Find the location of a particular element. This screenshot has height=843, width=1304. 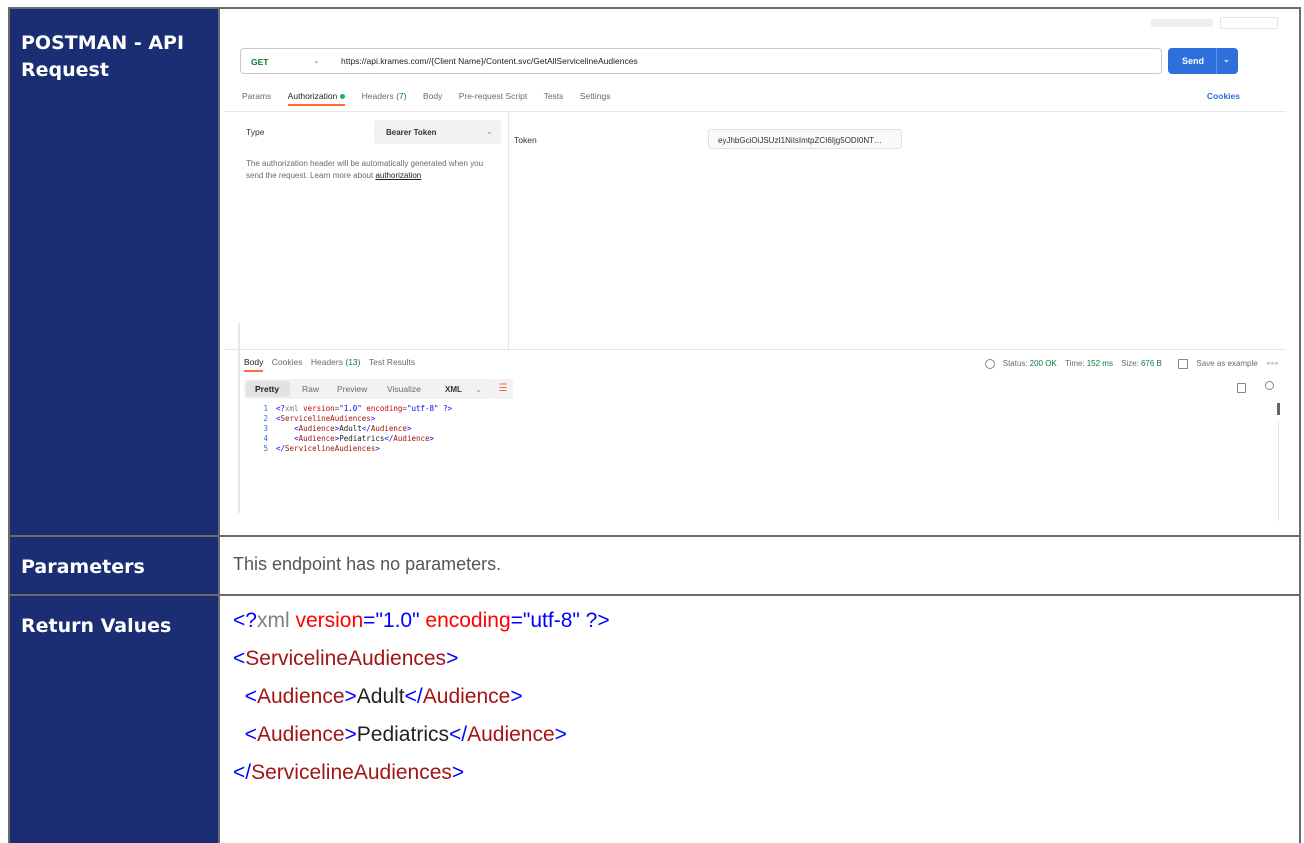

left-pane-scrollbar is located at coordinates (239, 418).